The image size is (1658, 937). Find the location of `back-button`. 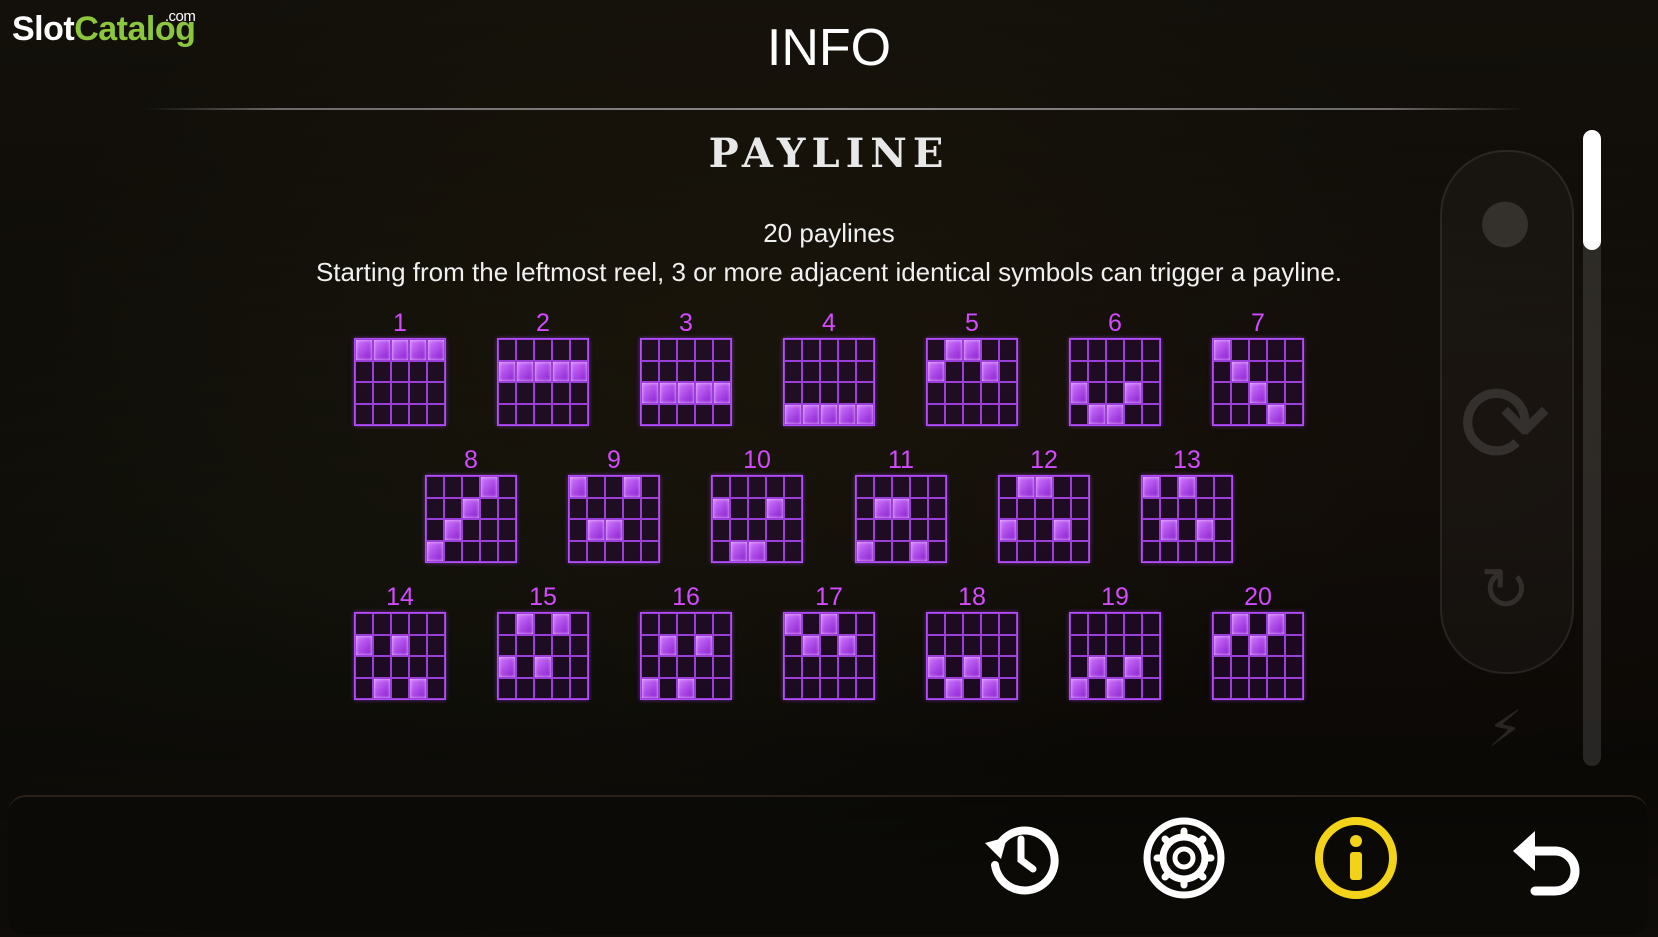

back-button is located at coordinates (1548, 858).